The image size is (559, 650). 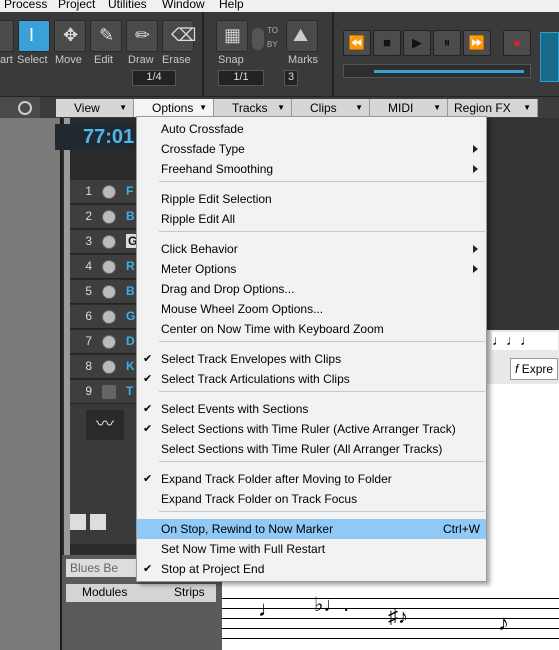 What do you see at coordinates (258, 39) in the screenshot?
I see `snap-mode-toggle` at bounding box center [258, 39].